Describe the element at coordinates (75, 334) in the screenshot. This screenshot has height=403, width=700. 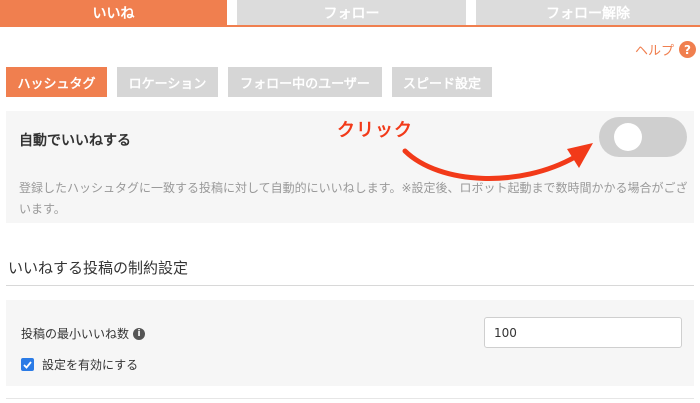
I see `min-likes-label: 投稿の最小いいね数` at that location.